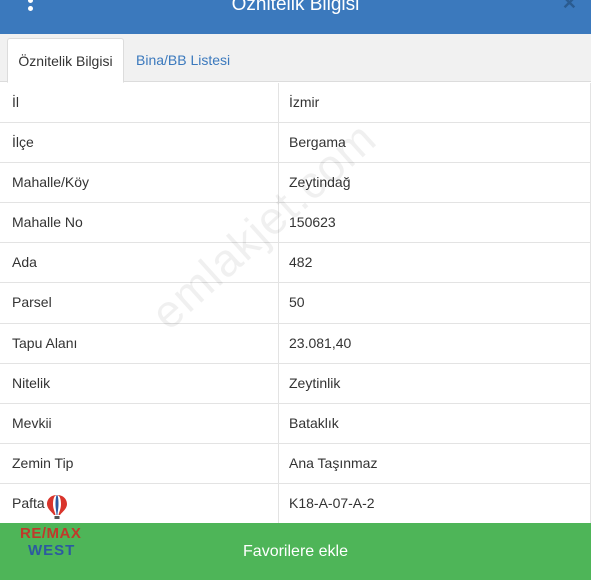 This screenshot has height=580, width=591. I want to click on logo-line-1: RE/MAX, so click(51, 533).